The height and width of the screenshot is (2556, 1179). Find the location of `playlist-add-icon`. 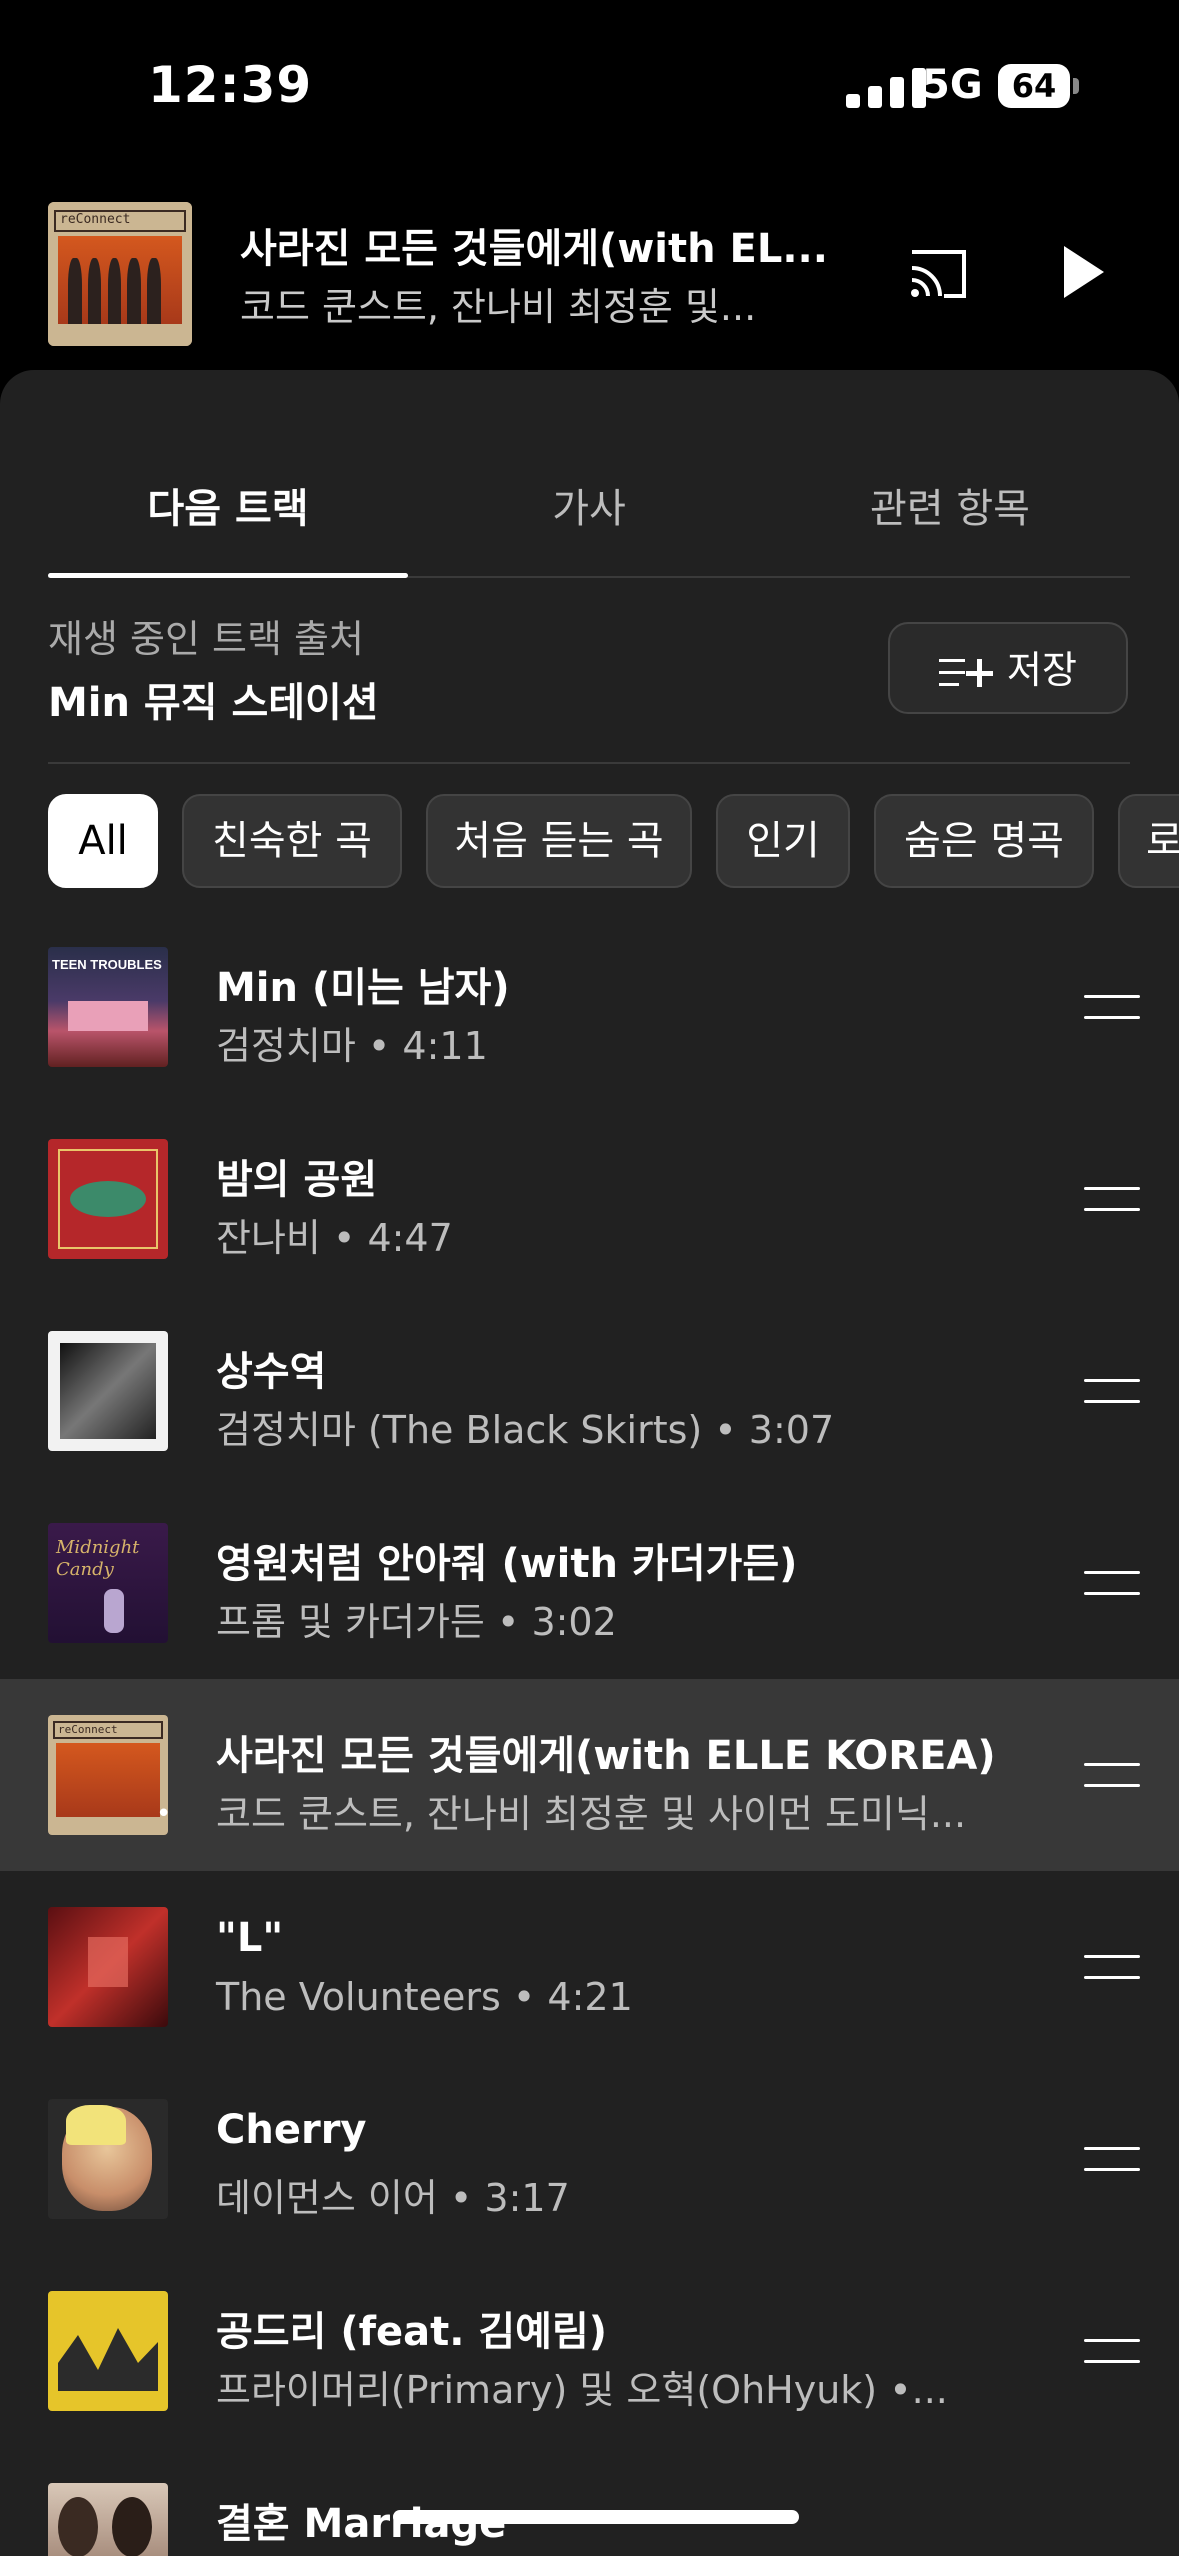

playlist-add-icon is located at coordinates (966, 672).